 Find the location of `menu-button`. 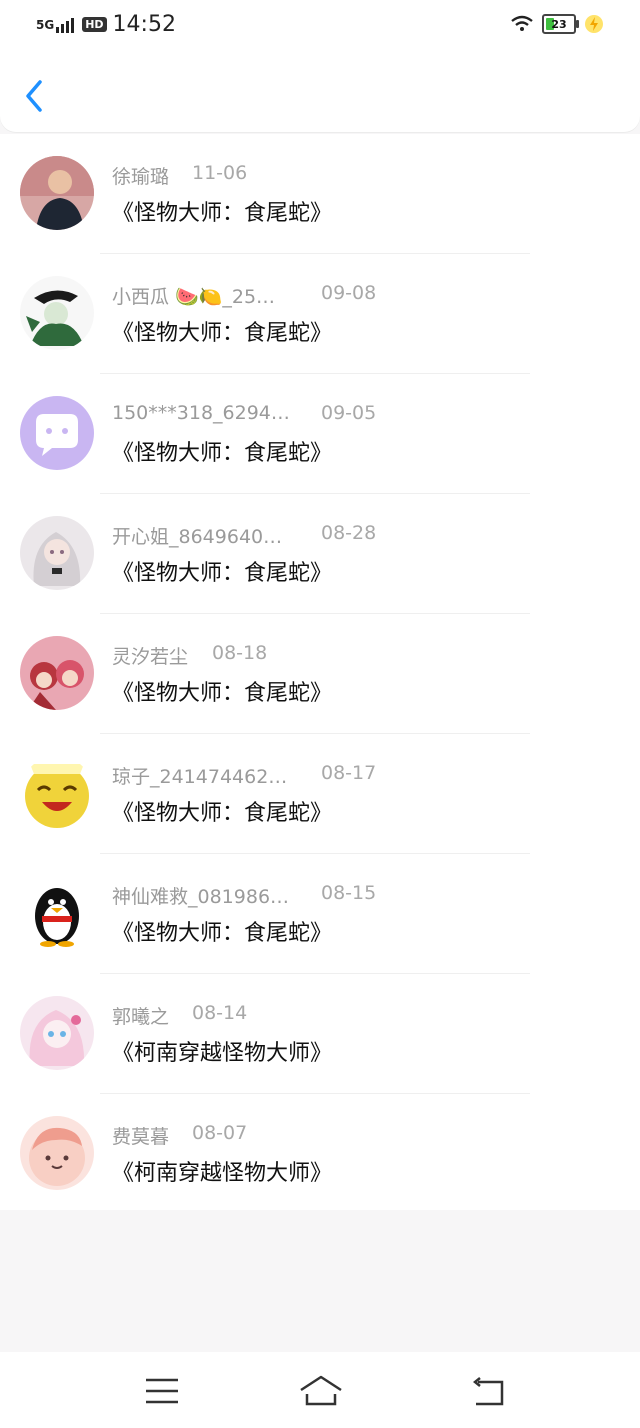

menu-button is located at coordinates (162, 1391).